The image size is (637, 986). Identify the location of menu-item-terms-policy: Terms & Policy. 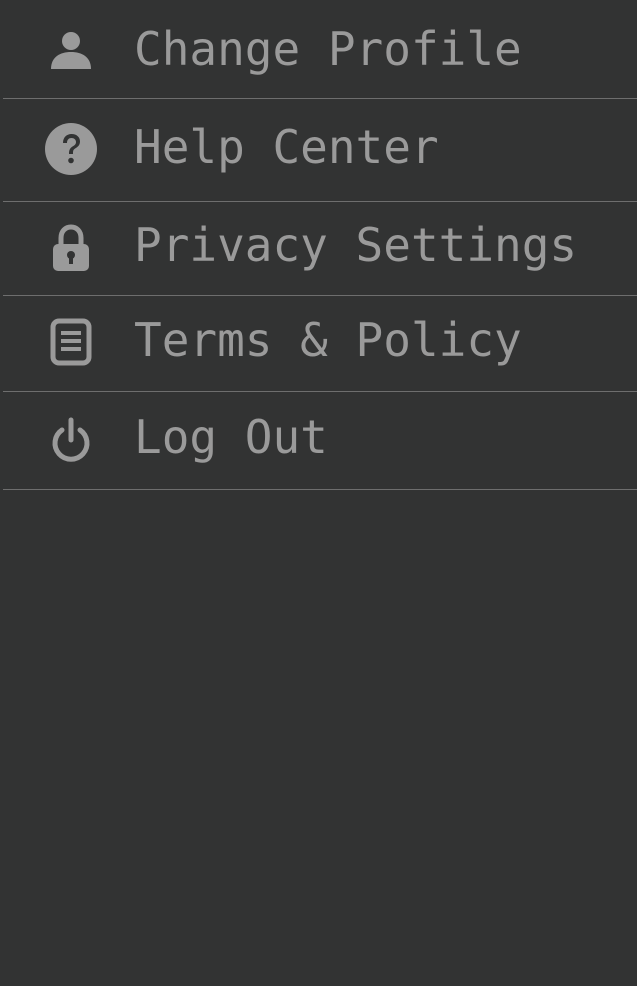
(320, 344).